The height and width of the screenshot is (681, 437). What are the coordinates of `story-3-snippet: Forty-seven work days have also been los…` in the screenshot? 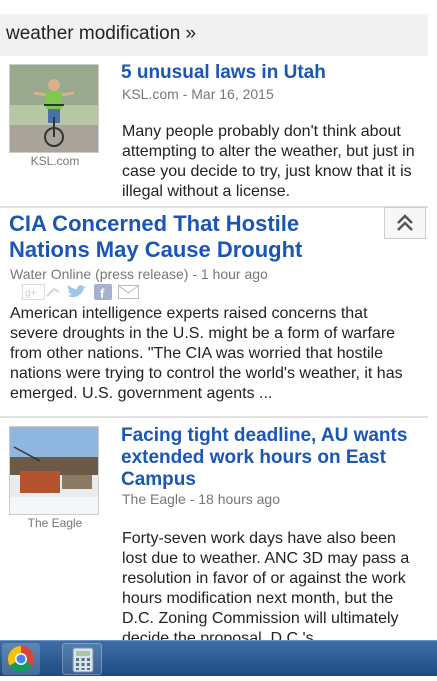 It's located at (266, 585).